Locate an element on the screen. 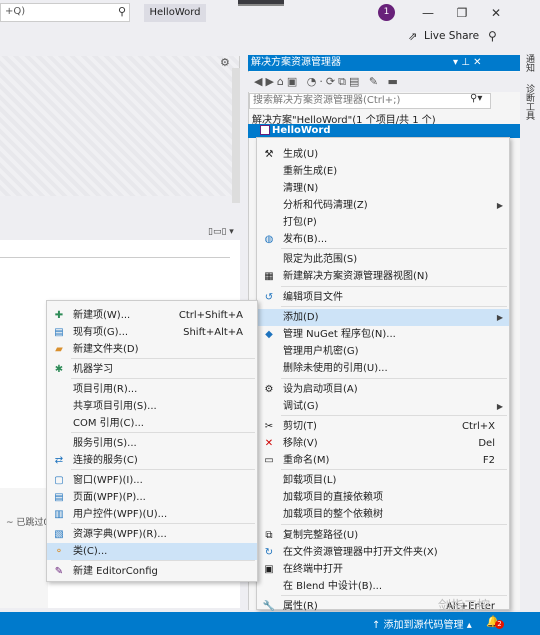 Image resolution: width=540 pixels, height=635 pixels. feedback-icon: ⚲ is located at coordinates (492, 36).